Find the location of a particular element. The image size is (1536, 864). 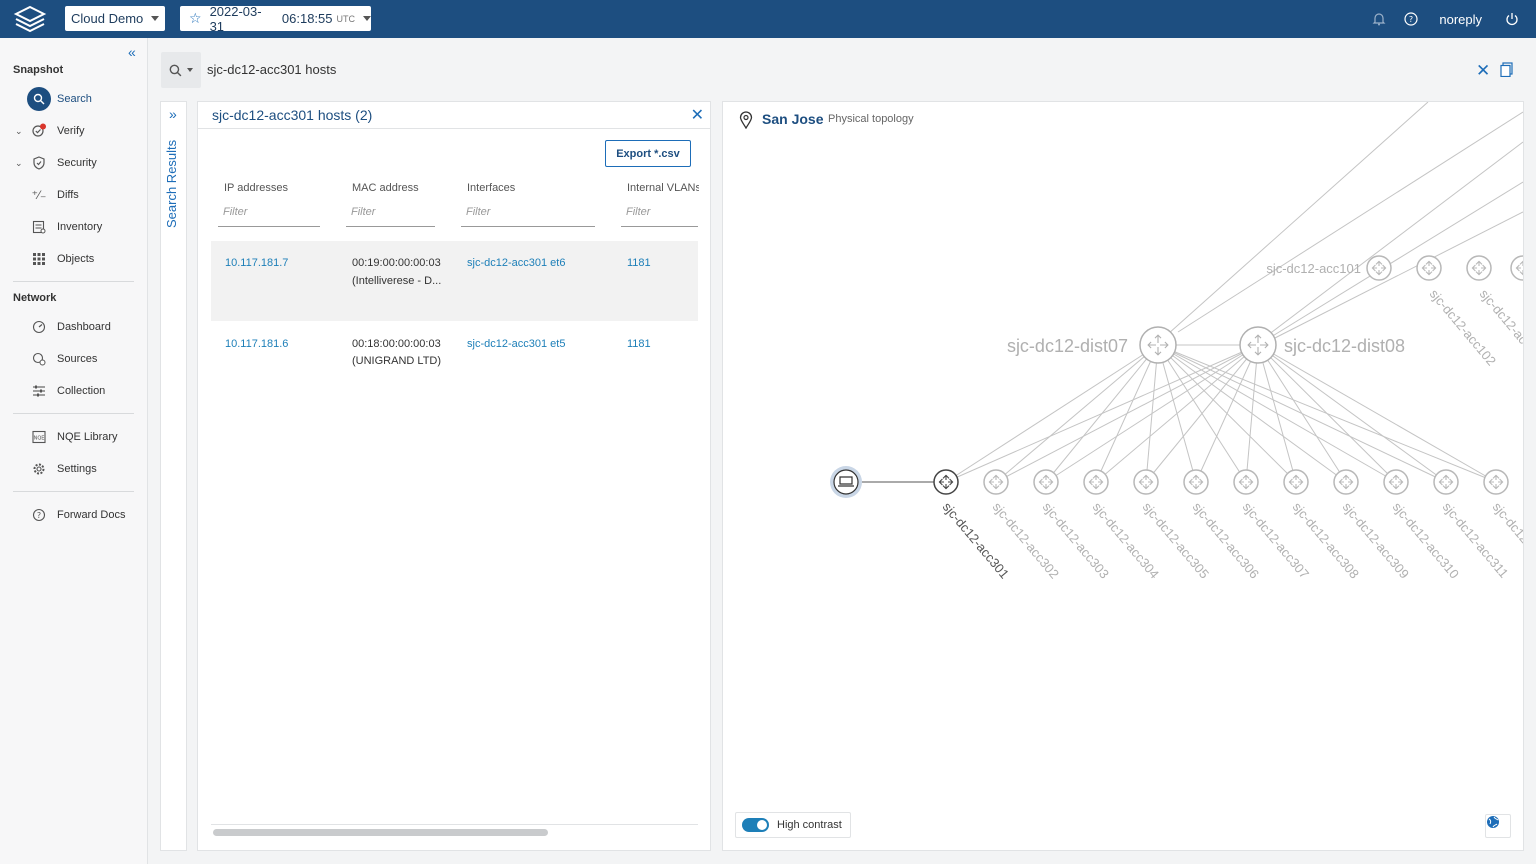

bell-icon is located at coordinates (1379, 19).